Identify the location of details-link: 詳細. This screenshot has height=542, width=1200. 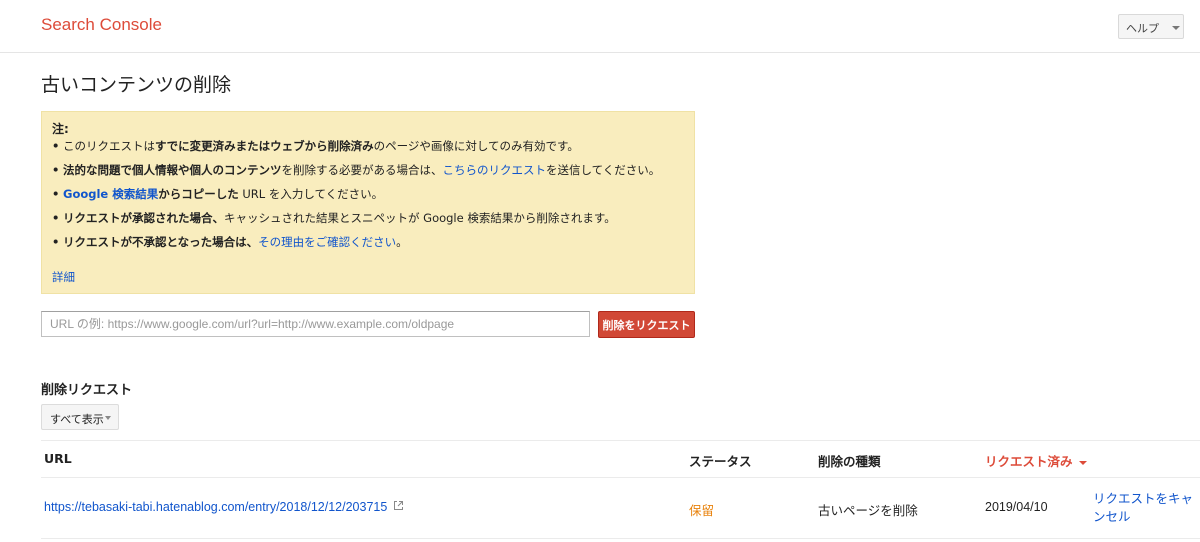
(63, 277).